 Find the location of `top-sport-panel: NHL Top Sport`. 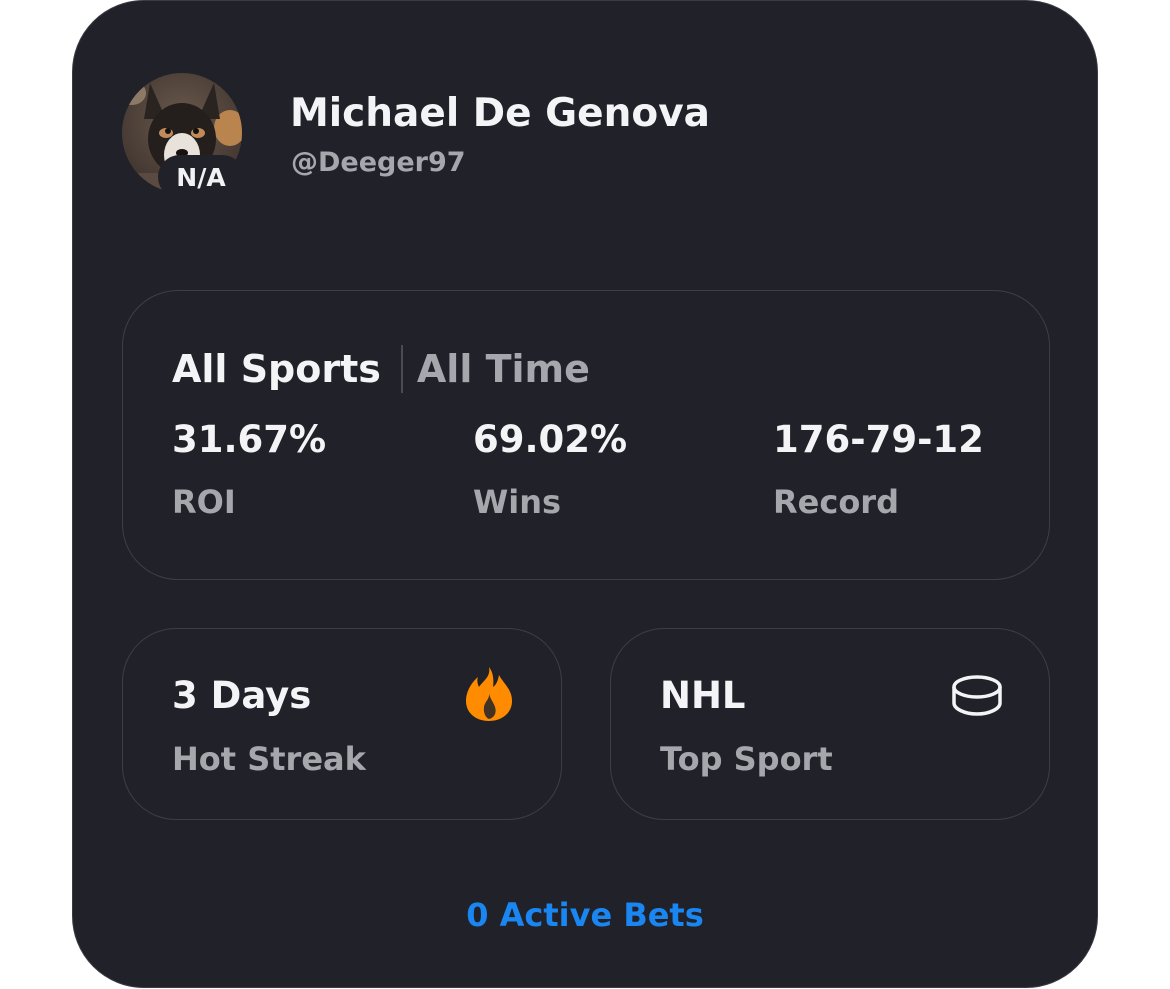

top-sport-panel: NHL Top Sport is located at coordinates (830, 724).